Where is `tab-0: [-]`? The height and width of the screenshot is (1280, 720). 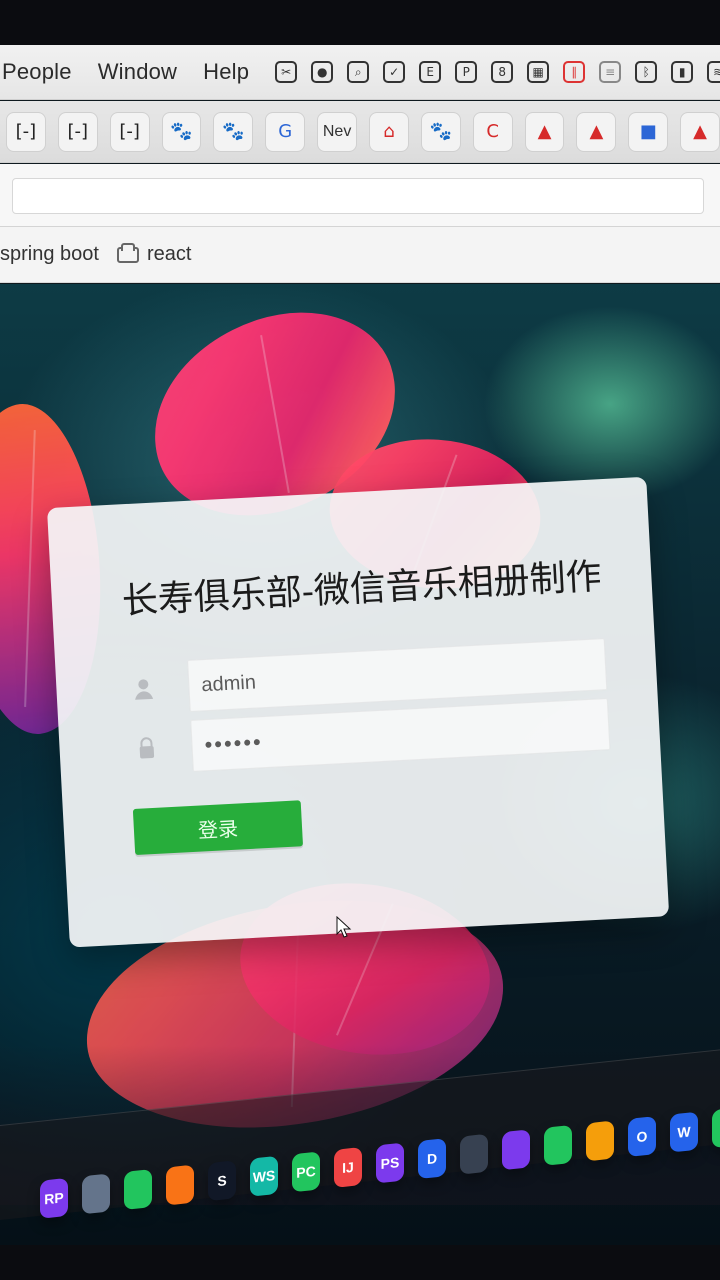 tab-0: [-] is located at coordinates (26, 131).